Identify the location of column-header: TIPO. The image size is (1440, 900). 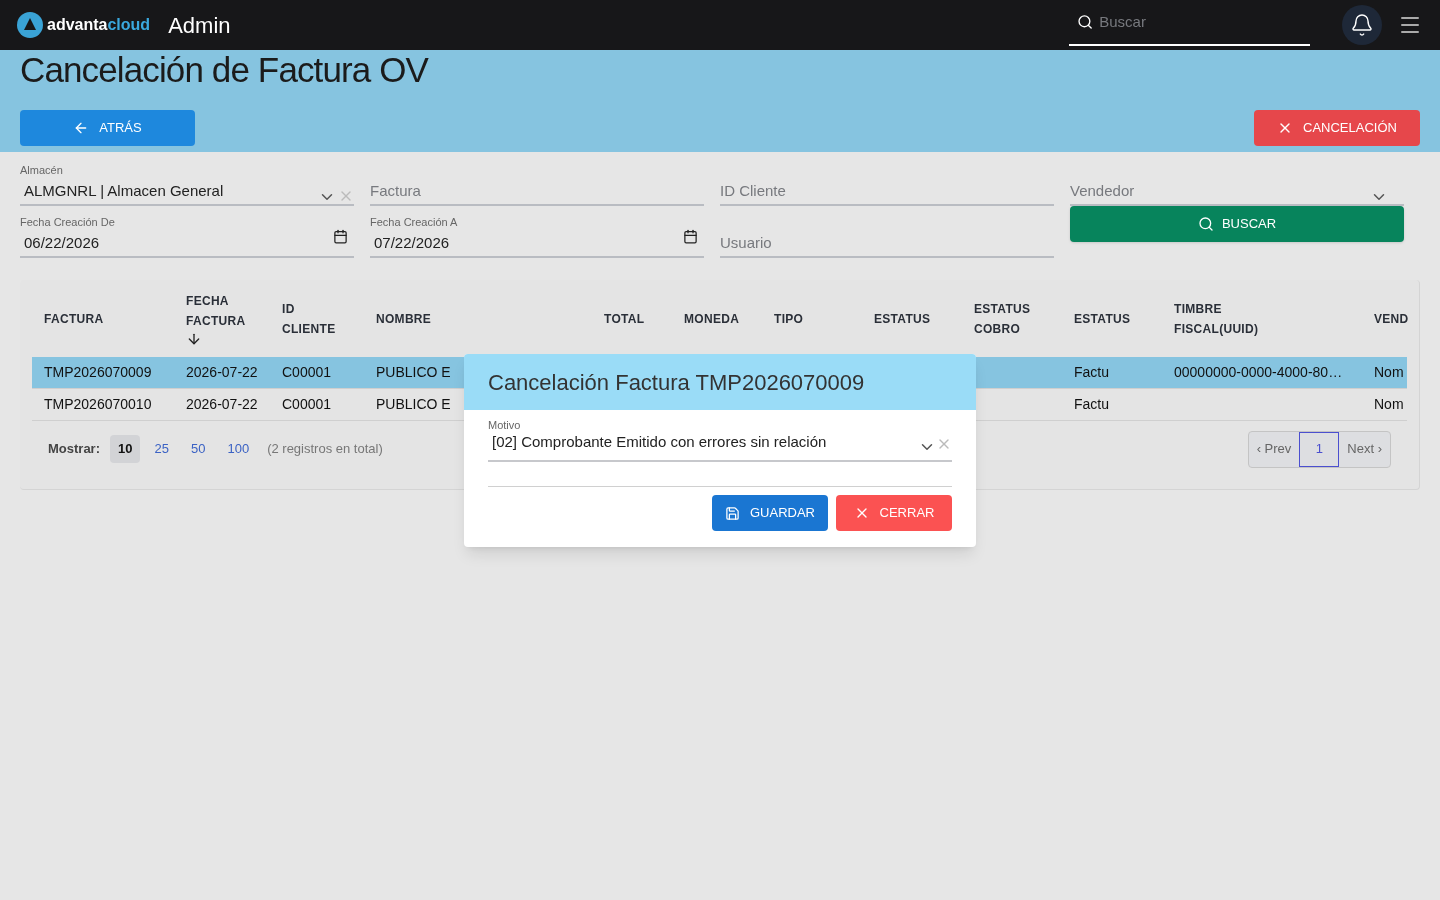
(789, 319).